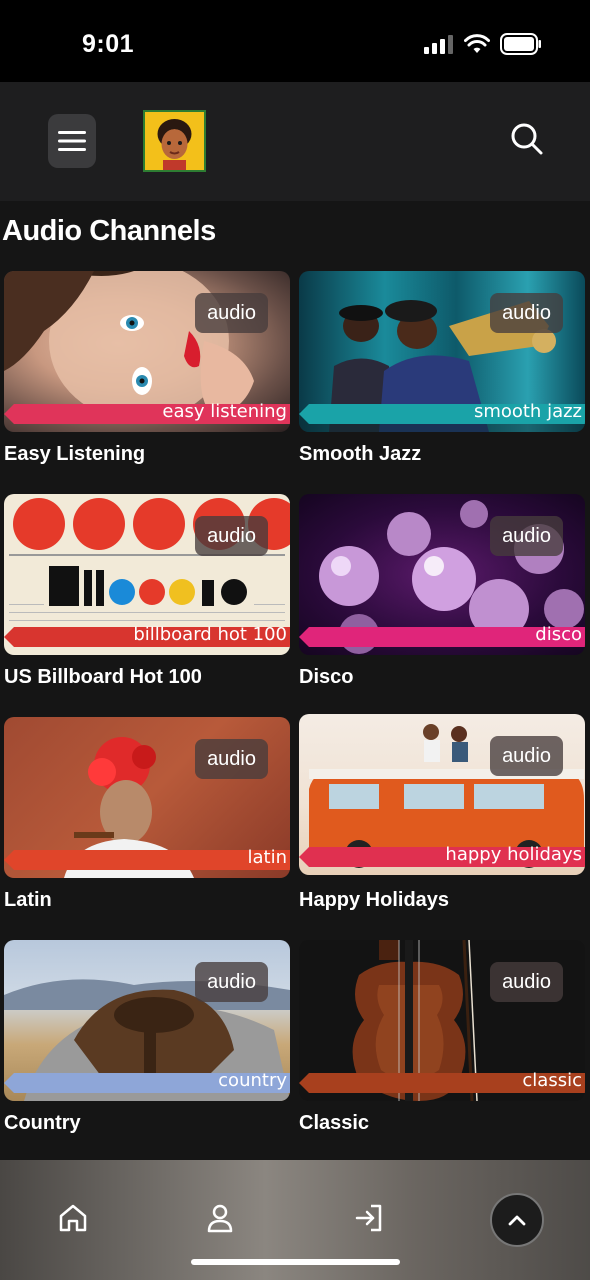  Describe the element at coordinates (360, 454) in the screenshot. I see `channel-title: Smooth Jazz` at that location.